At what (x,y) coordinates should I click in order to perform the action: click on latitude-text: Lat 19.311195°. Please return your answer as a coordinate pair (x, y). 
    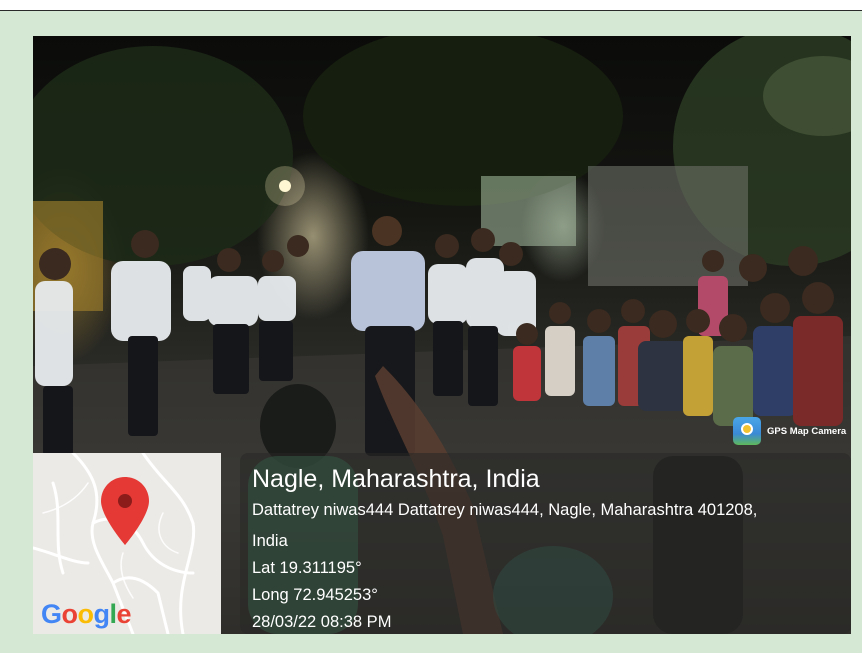
    Looking at the image, I should click on (307, 568).